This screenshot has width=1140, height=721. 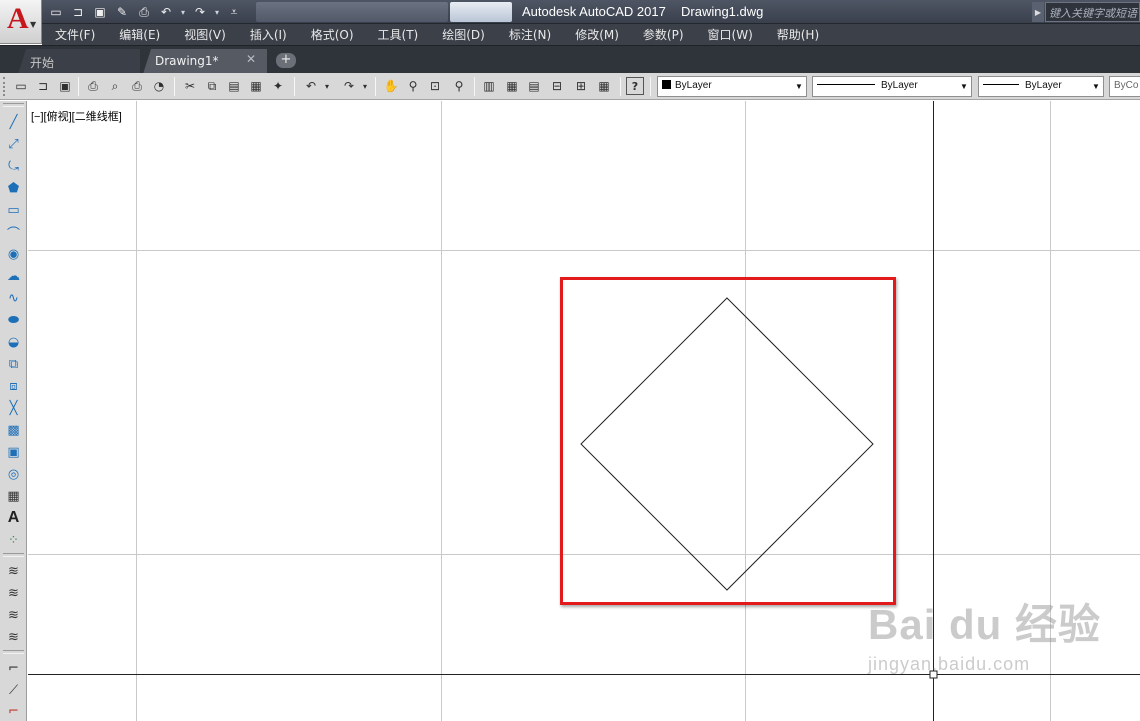 What do you see at coordinates (985, 624) in the screenshot?
I see `watermark-main: Bai du 经验` at bounding box center [985, 624].